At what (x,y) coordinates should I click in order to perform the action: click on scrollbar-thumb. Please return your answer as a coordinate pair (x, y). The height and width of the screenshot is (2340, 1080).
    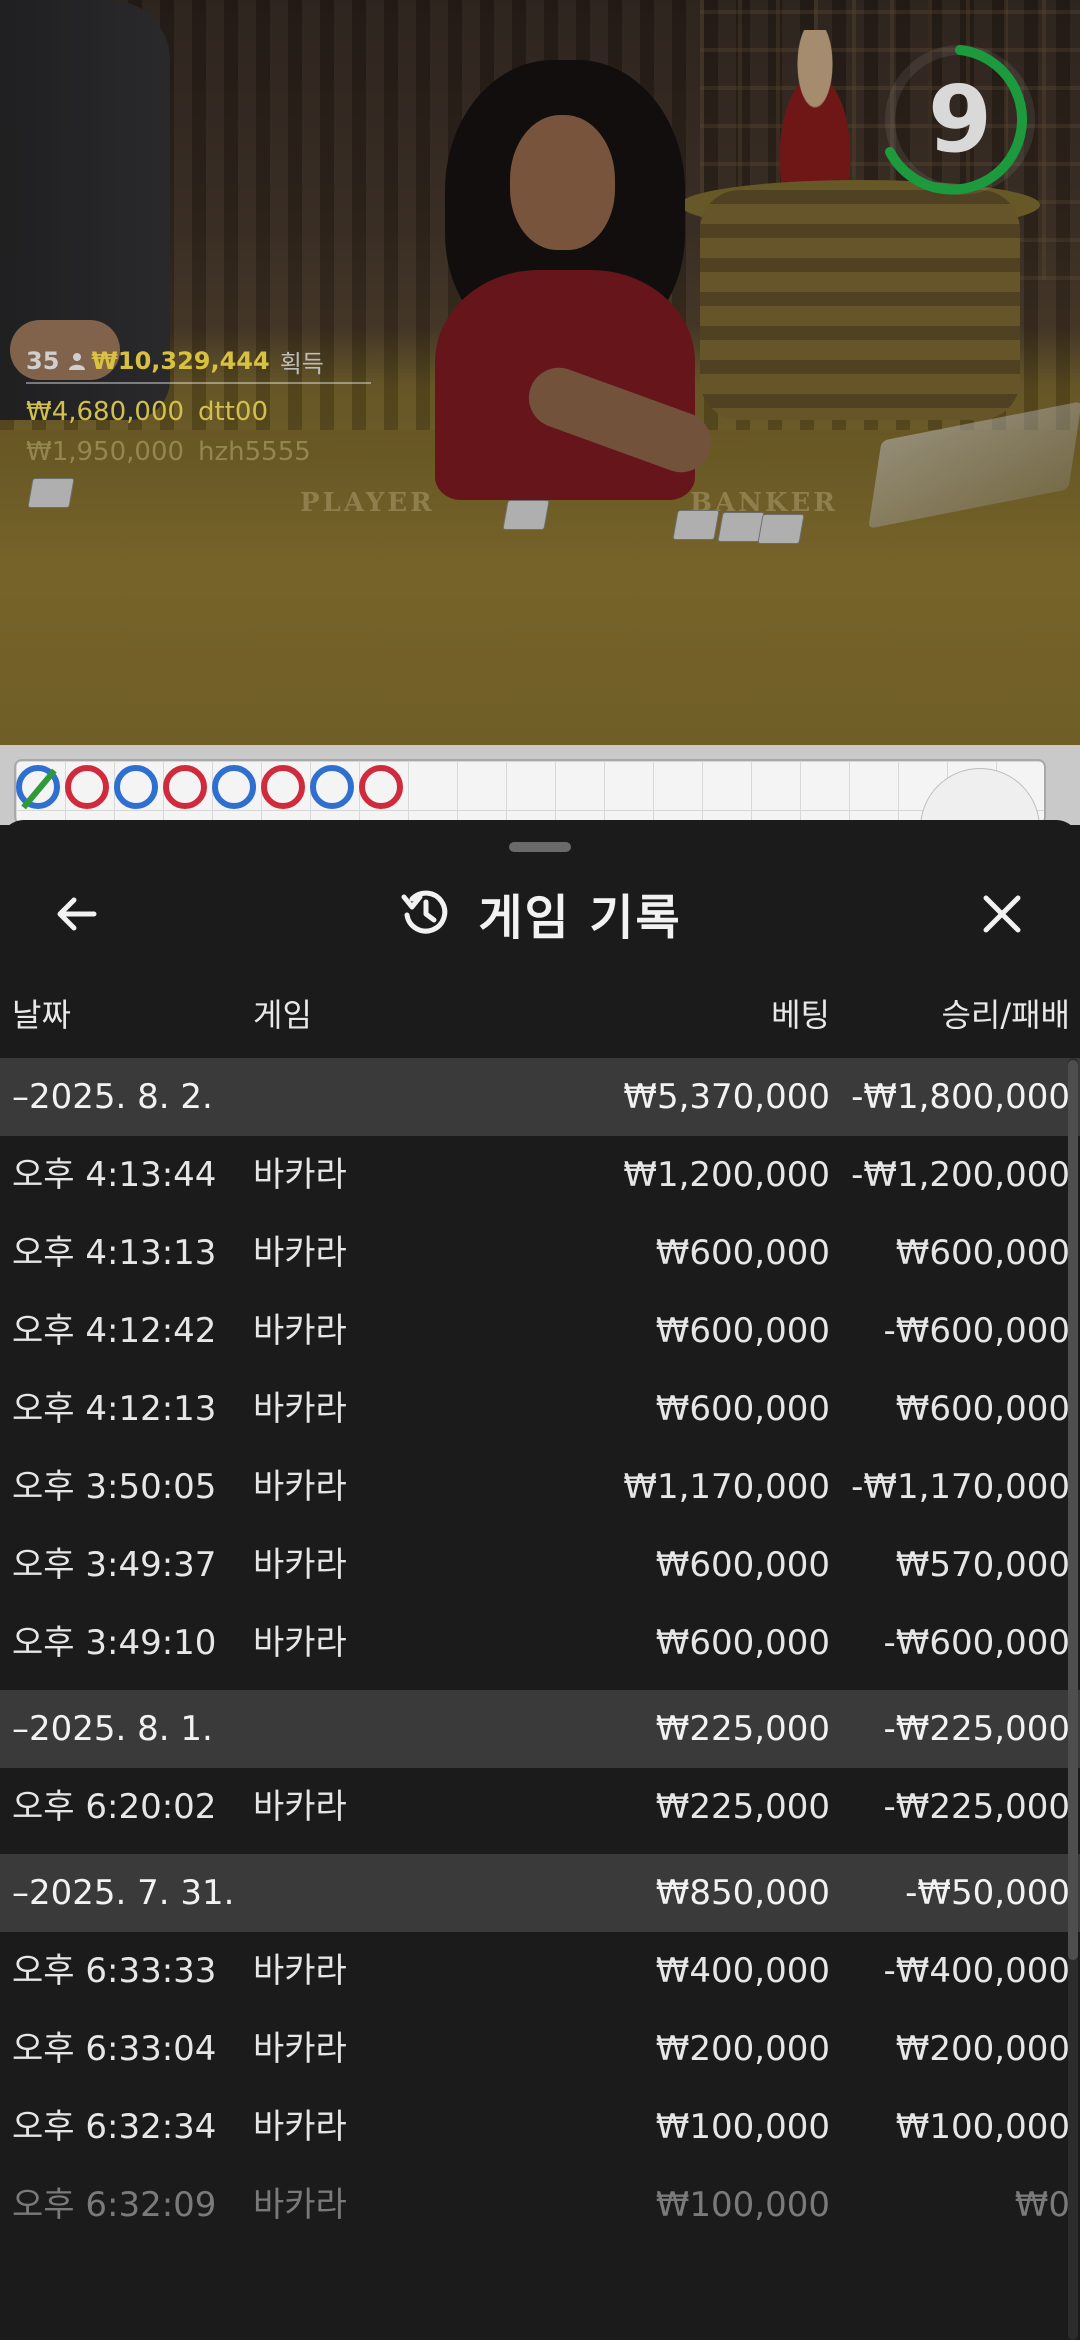
    Looking at the image, I should click on (1073, 1510).